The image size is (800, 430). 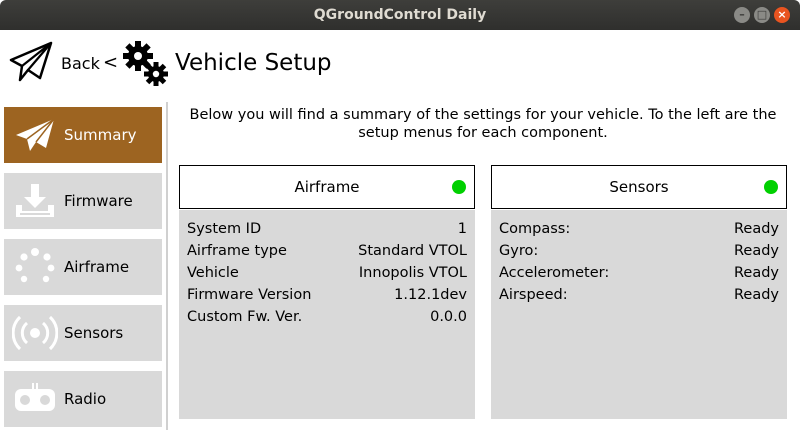 I want to click on sidebar-item-label: Summary, so click(x=100, y=135).